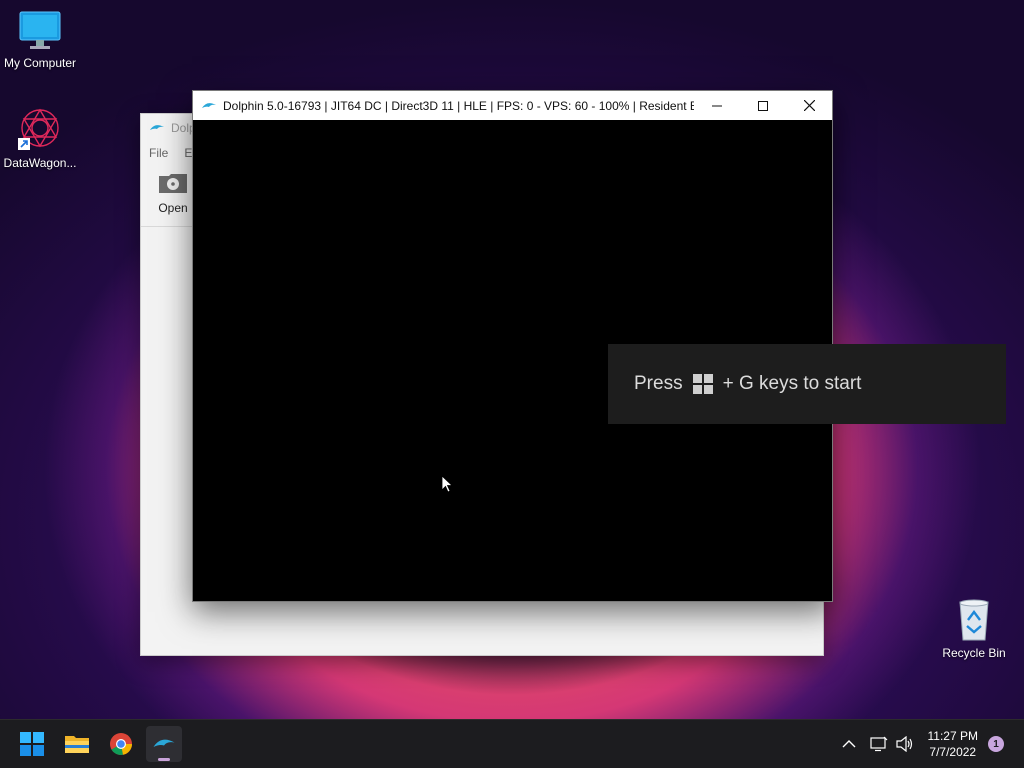 The width and height of the screenshot is (1024, 768). What do you see at coordinates (974, 620) in the screenshot?
I see `recycle-bin-icon` at bounding box center [974, 620].